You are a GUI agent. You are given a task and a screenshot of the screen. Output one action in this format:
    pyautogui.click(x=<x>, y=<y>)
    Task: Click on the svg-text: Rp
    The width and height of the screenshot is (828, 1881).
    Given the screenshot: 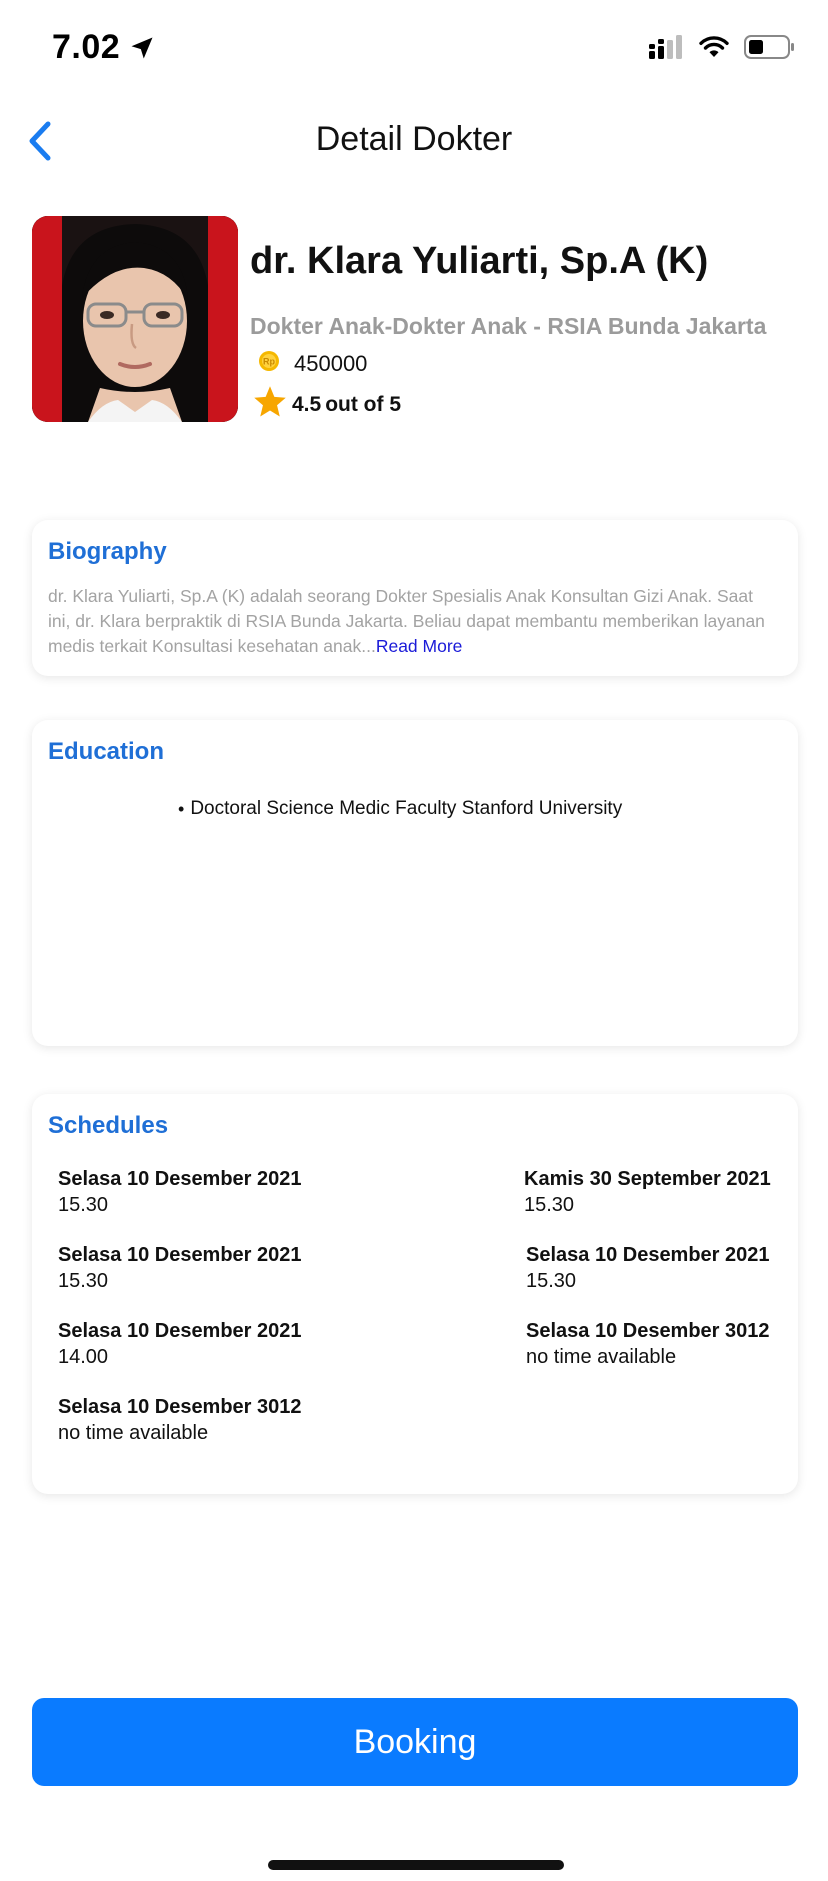 What is the action you would take?
    pyautogui.click(x=269, y=362)
    